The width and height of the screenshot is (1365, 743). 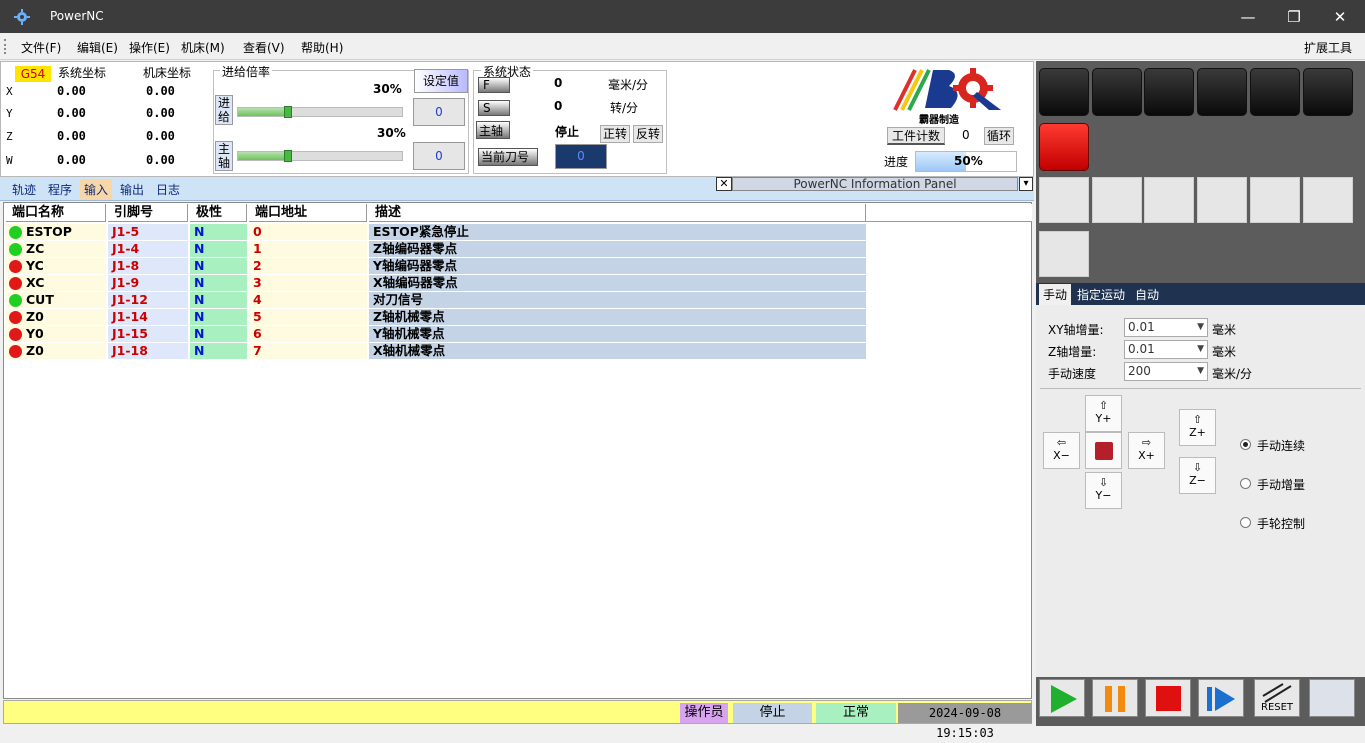 What do you see at coordinates (439, 156) in the screenshot?
I see `spindle-set-value: 0` at bounding box center [439, 156].